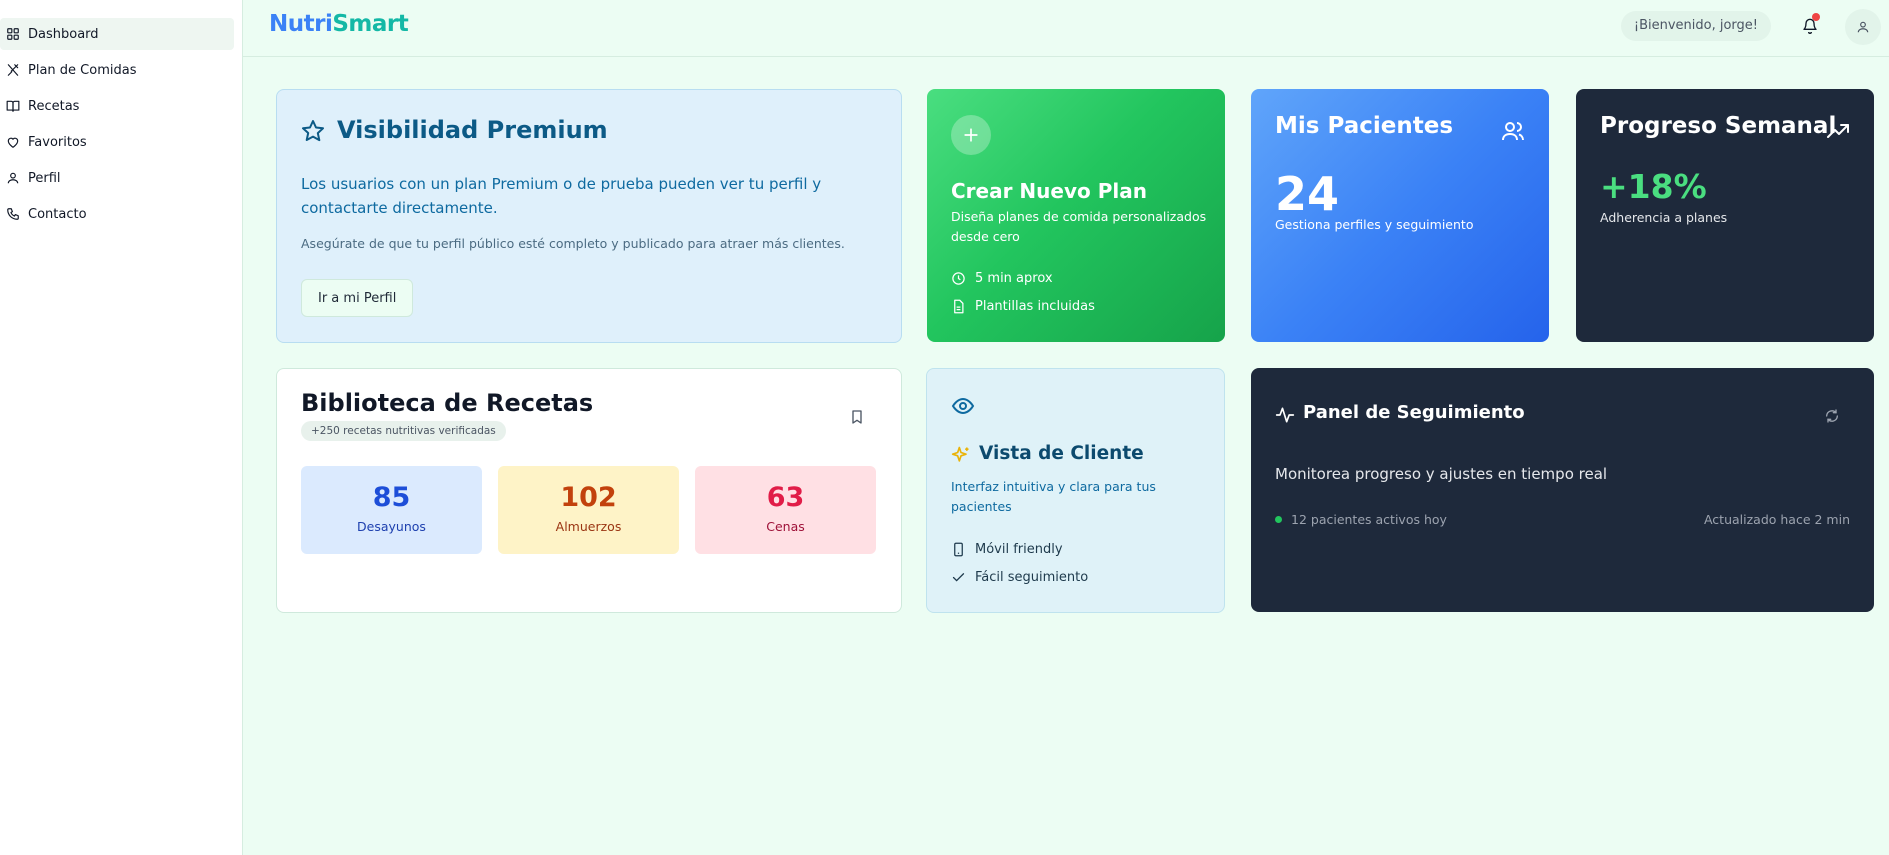 This screenshot has height=855, width=1889. I want to click on sidebar-item-label: Recetas, so click(54, 106).